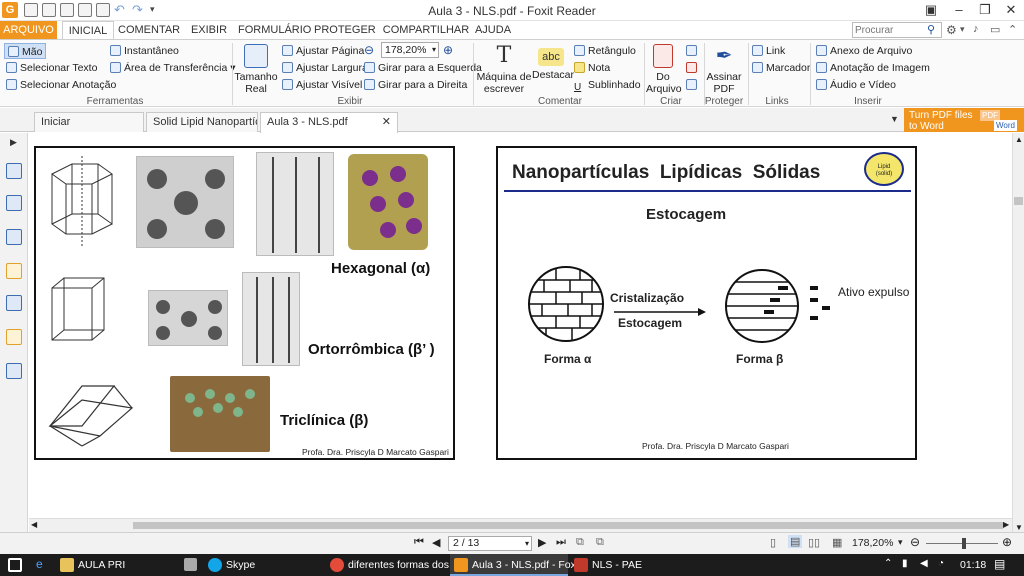  I want to click on search-input, so click(890, 30).